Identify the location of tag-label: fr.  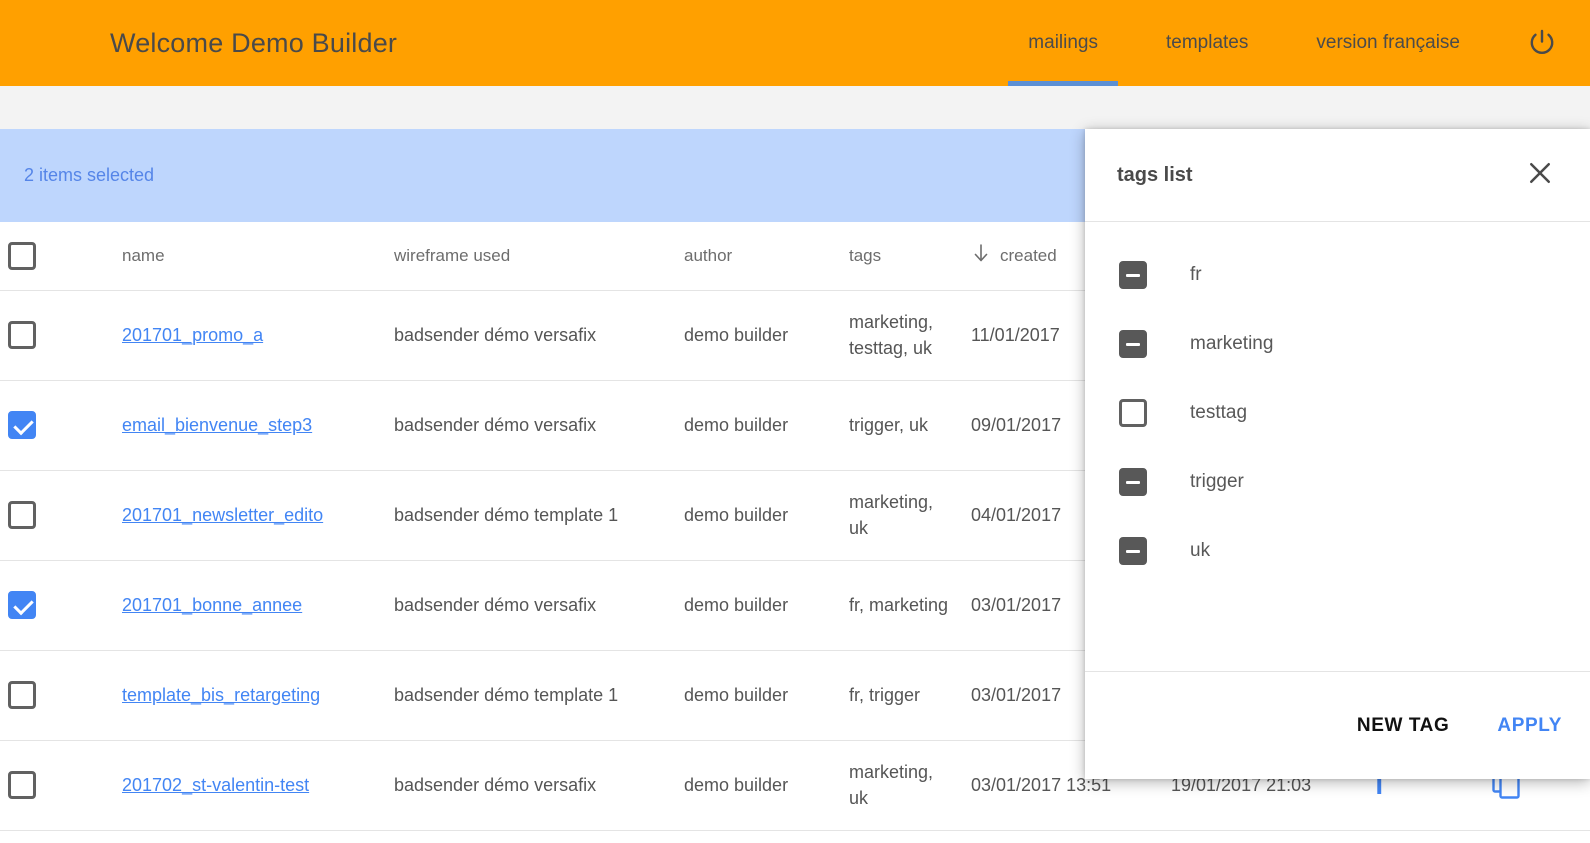
(1196, 274).